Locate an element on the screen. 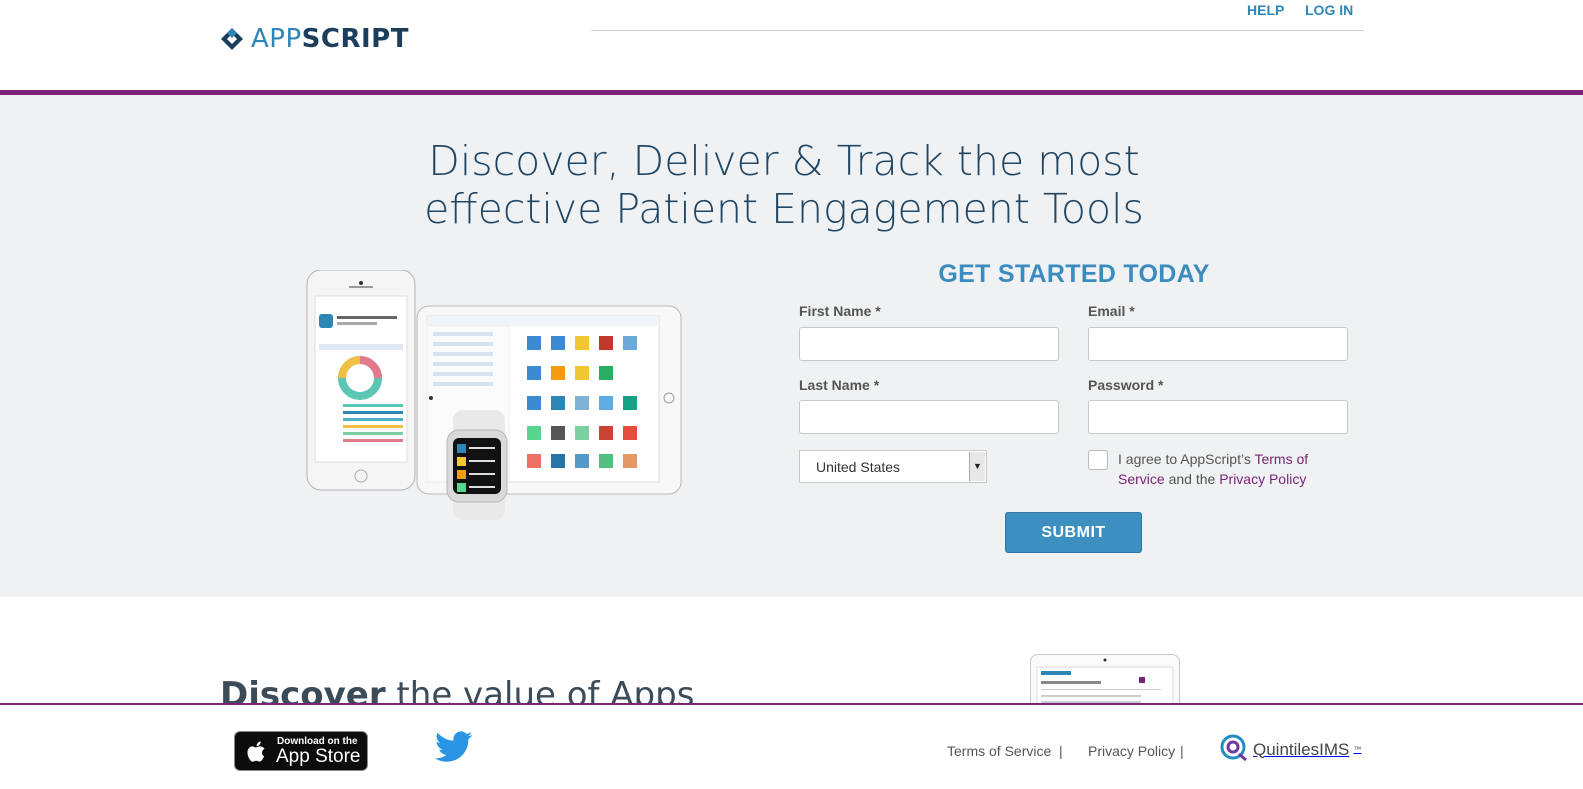 Image resolution: width=1583 pixels, height=789 pixels. last-name-label: Last Name * is located at coordinates (839, 385).